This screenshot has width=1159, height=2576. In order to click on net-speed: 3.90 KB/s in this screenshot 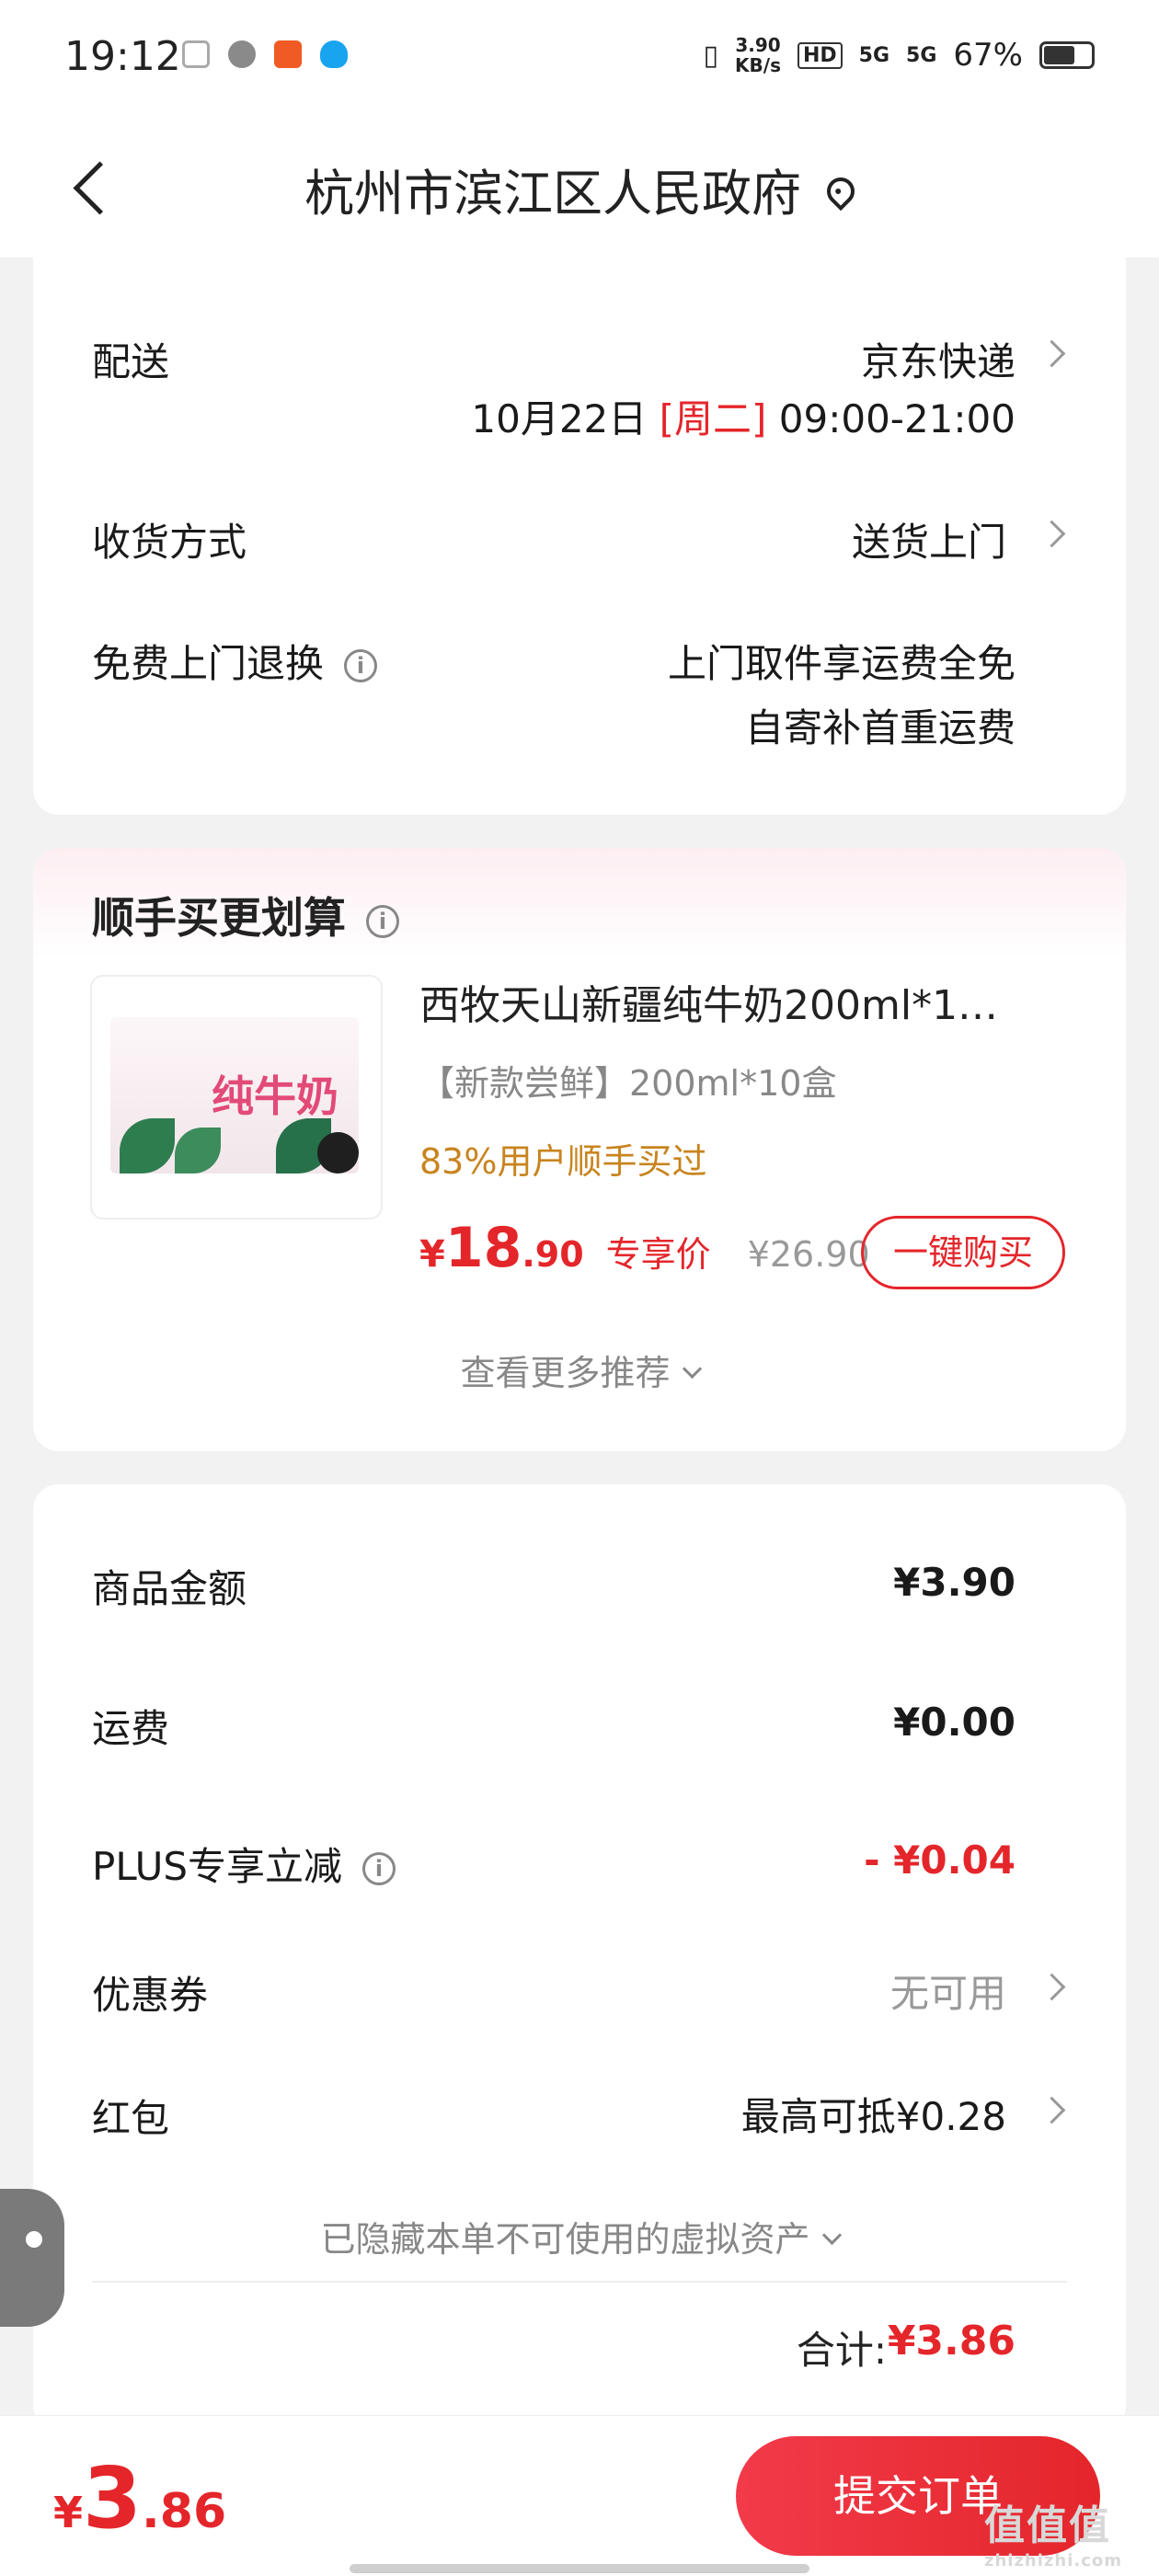, I will do `click(758, 55)`.